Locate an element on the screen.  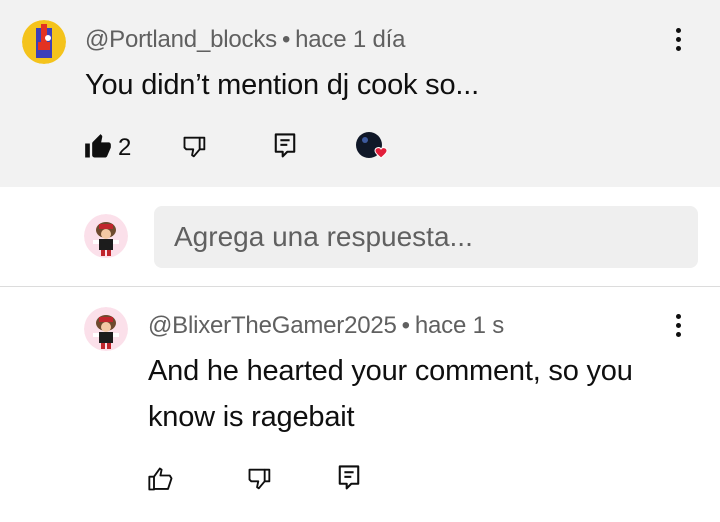
like-count: 2 is located at coordinates (125, 147).